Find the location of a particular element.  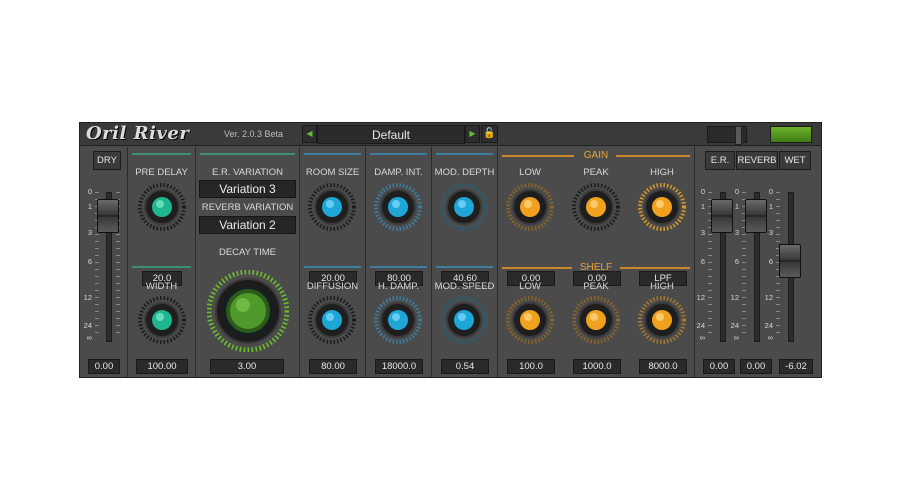

h-damp-knob is located at coordinates (398, 322).